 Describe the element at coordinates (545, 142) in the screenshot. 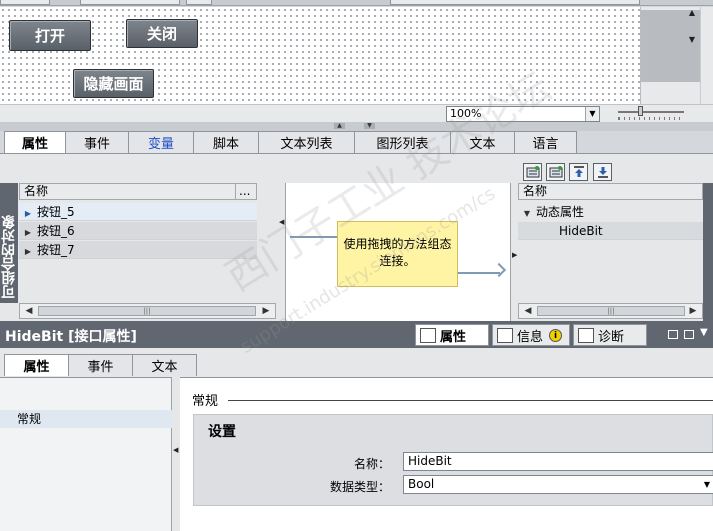

I see `tab-languages: 语言` at that location.